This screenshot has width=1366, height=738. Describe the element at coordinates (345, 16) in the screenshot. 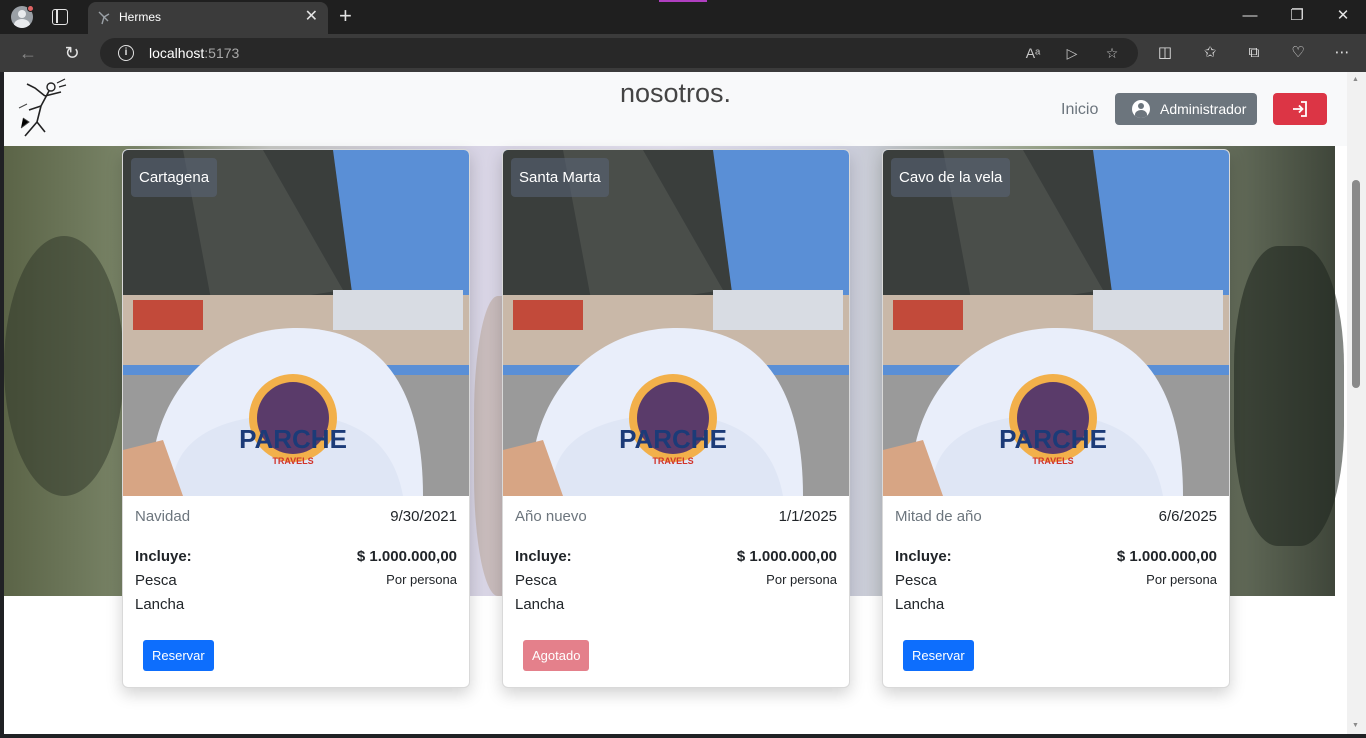

I see `new-tab-icon: +` at that location.